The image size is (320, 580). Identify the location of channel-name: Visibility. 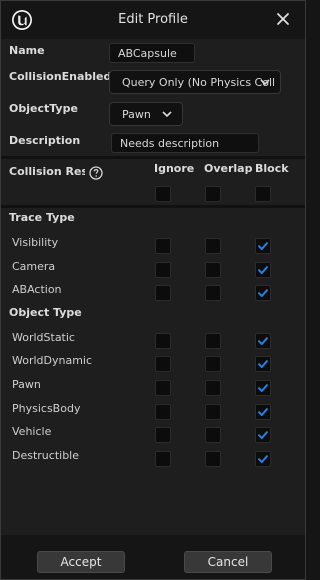
(35, 242).